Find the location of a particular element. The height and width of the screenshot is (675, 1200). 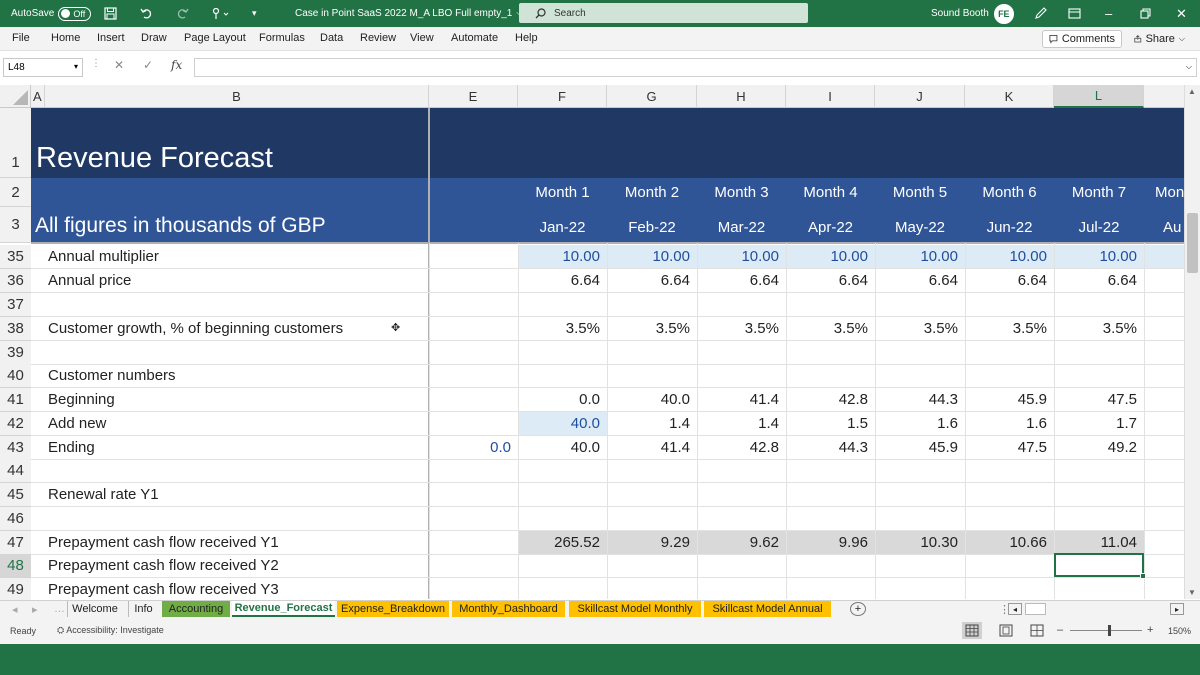

month-label: Month 1 is located at coordinates (562, 192).